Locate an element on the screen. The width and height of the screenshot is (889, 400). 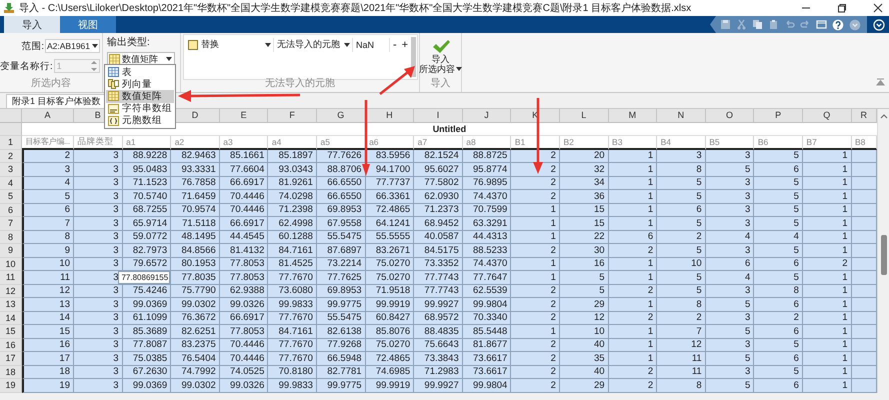
table-cell: 88.8725 is located at coordinates (487, 156).